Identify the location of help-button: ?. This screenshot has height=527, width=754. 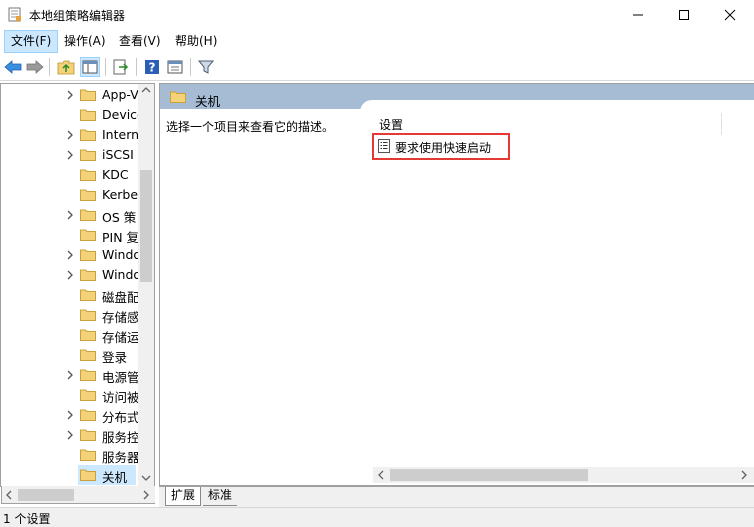
(152, 67).